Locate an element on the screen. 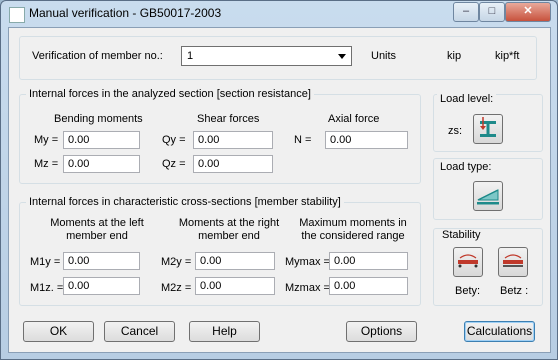 Image resolution: width=558 pixels, height=360 pixels. m2y-label: M2y = is located at coordinates (176, 262).